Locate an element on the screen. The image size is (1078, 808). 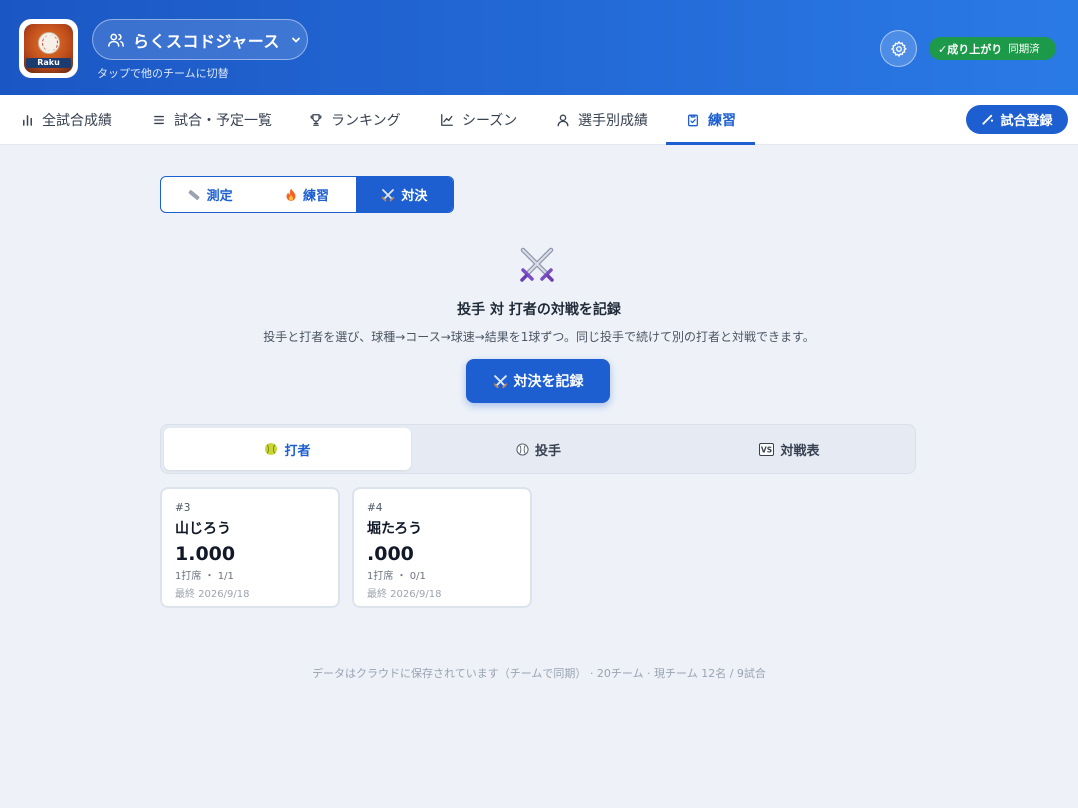
active-tab-indicator is located at coordinates (710, 143).